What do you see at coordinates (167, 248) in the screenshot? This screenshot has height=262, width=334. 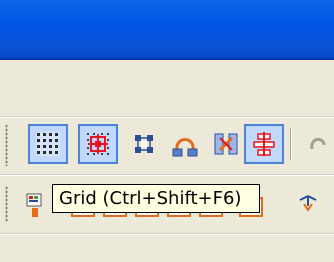 I see `toolbar-empty` at bounding box center [167, 248].